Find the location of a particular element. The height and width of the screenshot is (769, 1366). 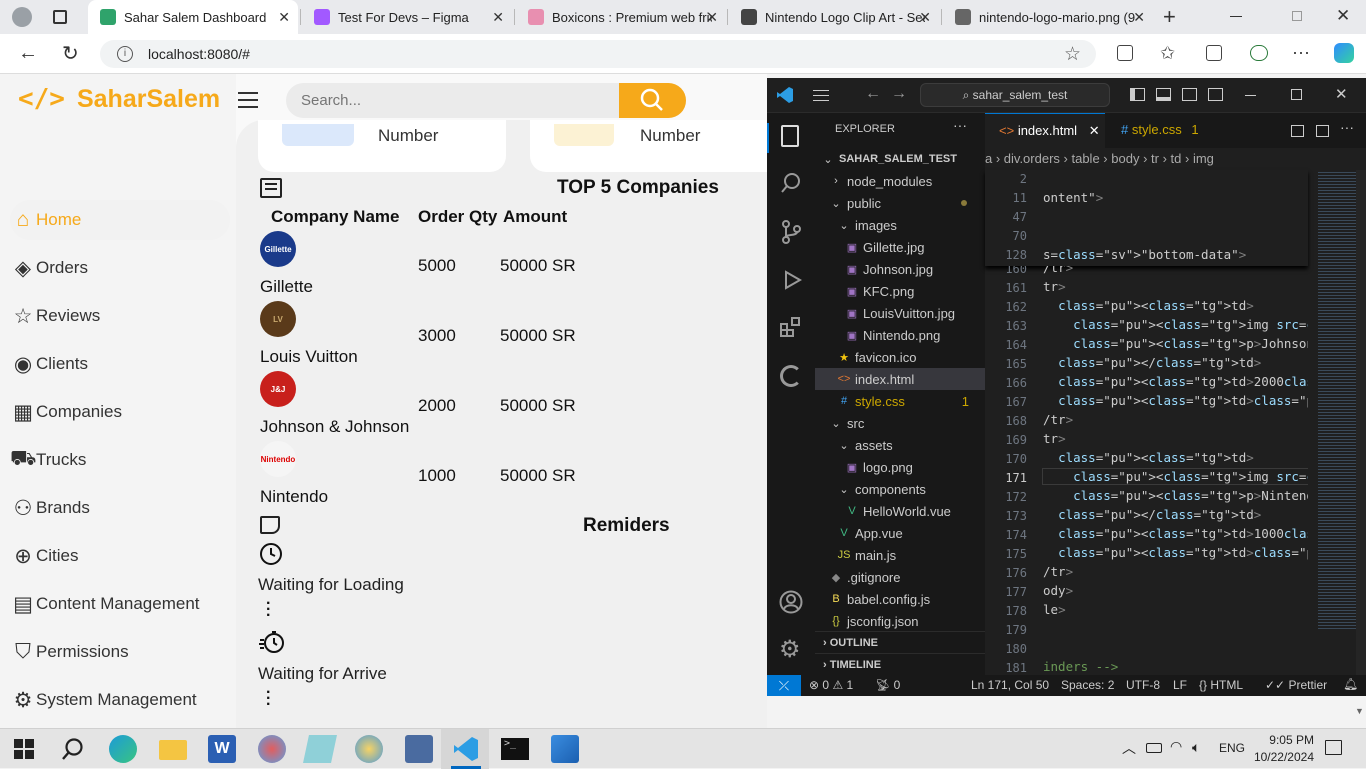

show-hidden-icons: ︿ is located at coordinates (1129, 748).